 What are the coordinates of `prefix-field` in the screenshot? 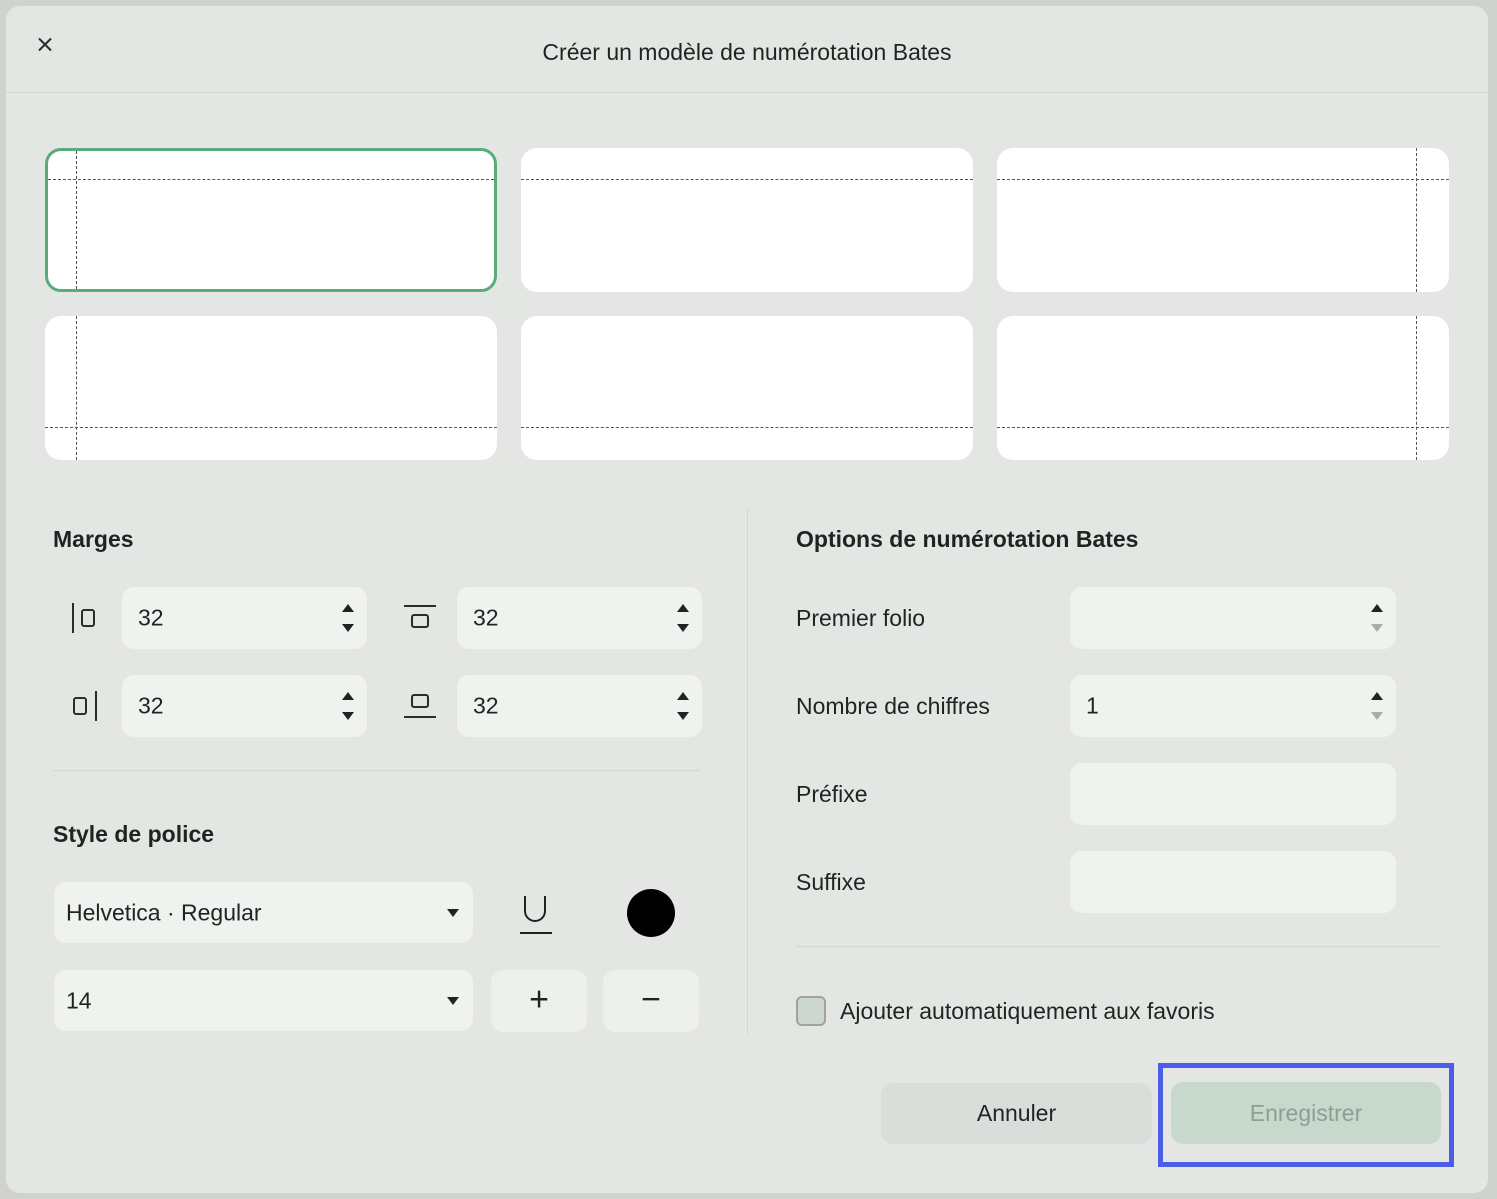 It's located at (1233, 794).